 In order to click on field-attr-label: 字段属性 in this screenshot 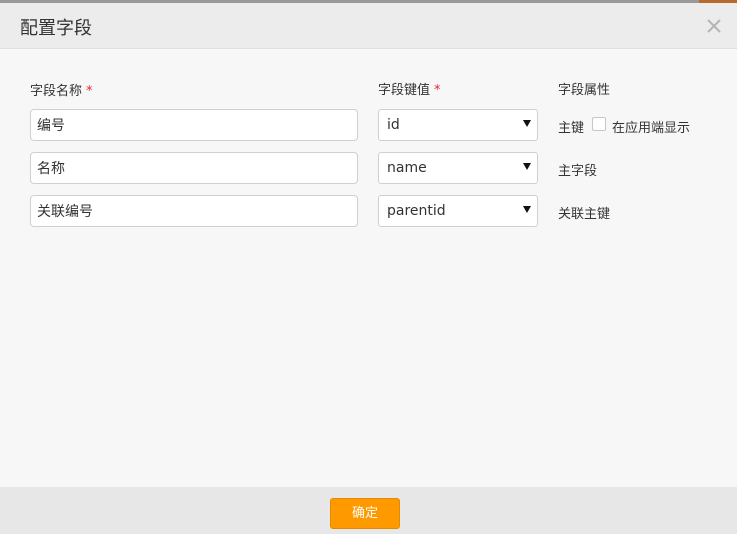, I will do `click(584, 90)`.